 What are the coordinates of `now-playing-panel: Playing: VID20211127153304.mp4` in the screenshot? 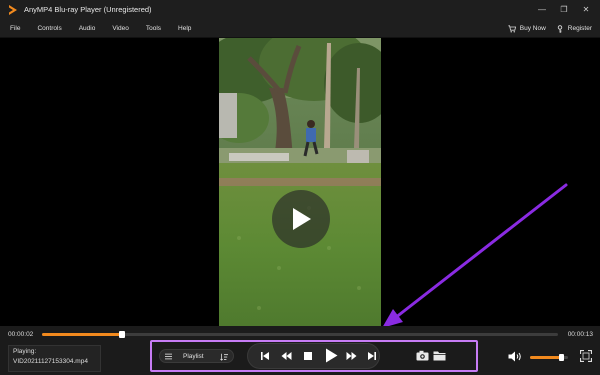 It's located at (54, 358).